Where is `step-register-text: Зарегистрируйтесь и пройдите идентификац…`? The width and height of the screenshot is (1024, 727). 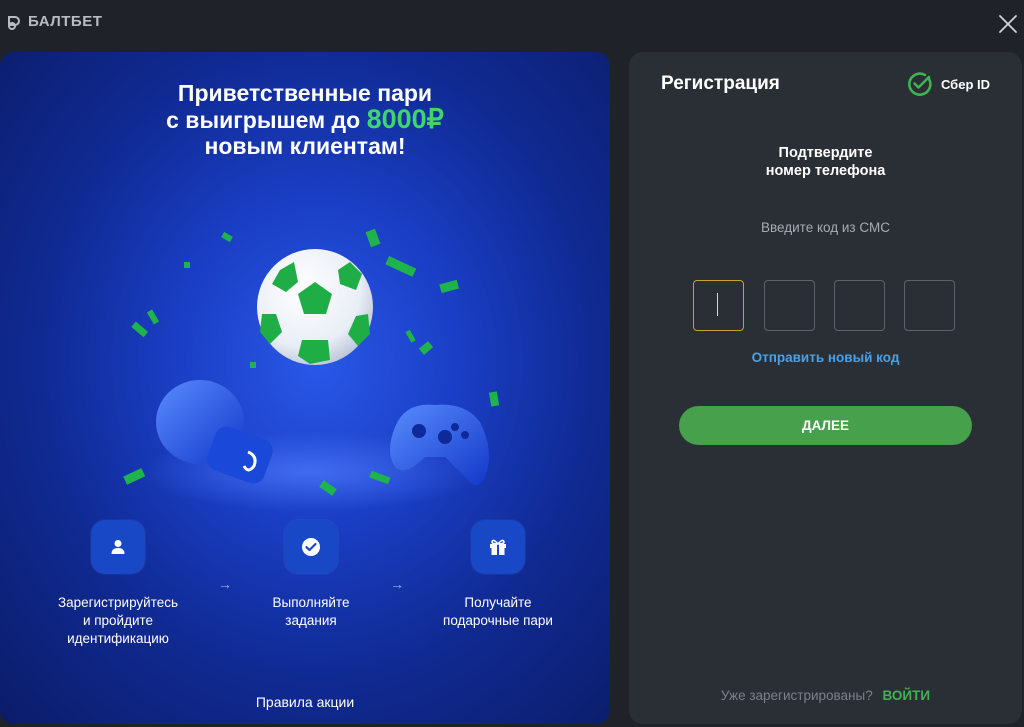
step-register-text: Зарегистрируйтесь и пройдите идентификац… is located at coordinates (118, 621).